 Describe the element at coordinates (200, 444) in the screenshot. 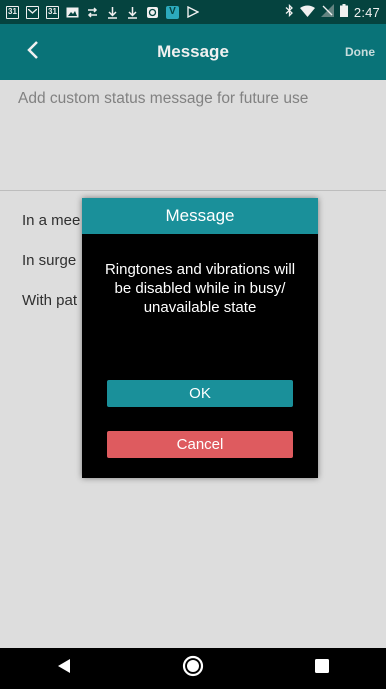

I see `cancel-button: Cancel` at that location.